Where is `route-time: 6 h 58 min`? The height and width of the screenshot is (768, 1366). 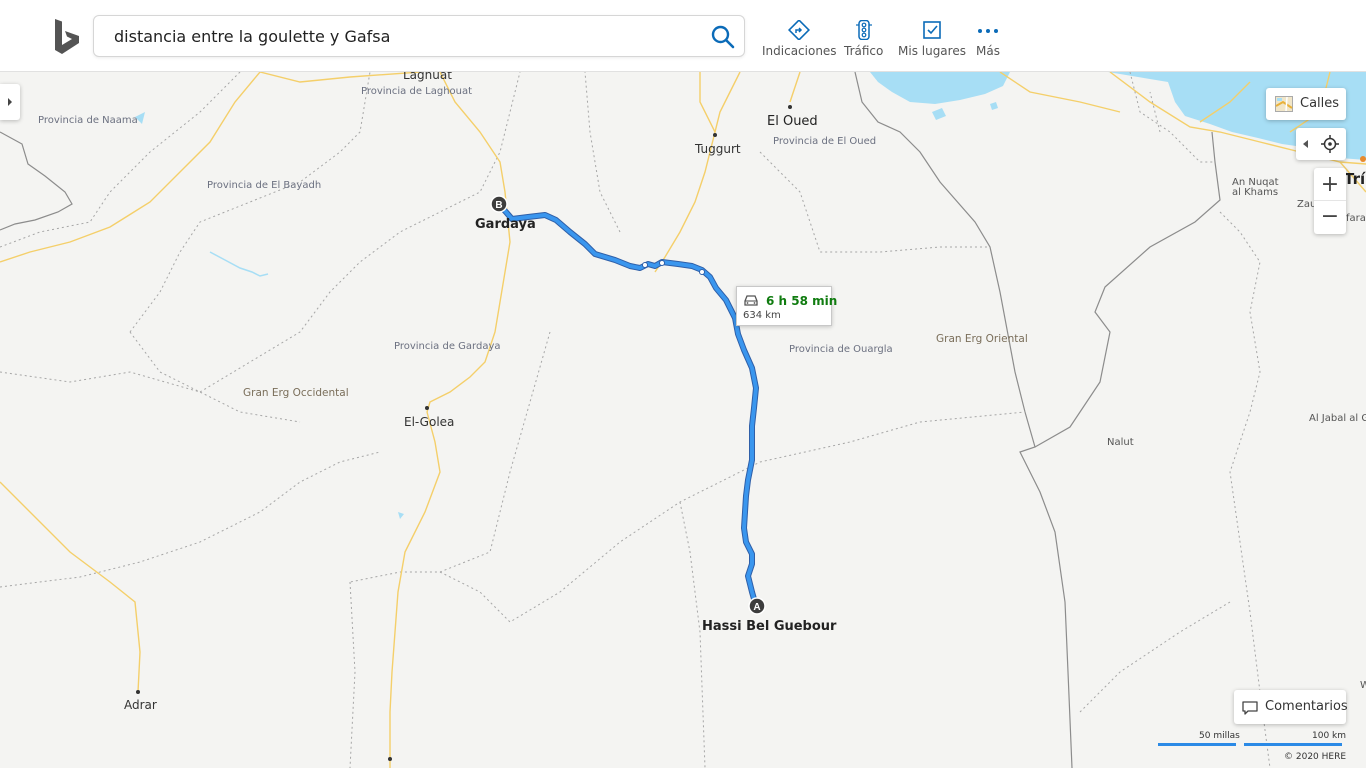
route-time: 6 h 58 min is located at coordinates (802, 301).